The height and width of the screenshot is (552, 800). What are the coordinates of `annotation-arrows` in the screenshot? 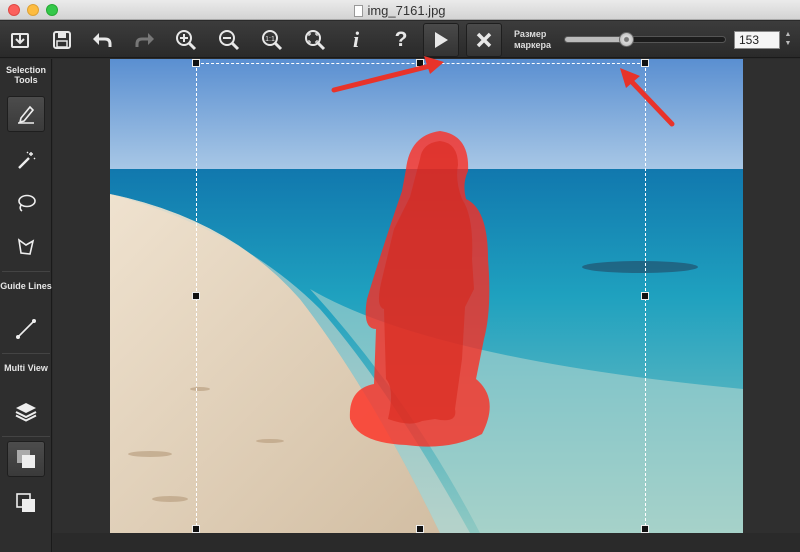 It's located at (503, 91).